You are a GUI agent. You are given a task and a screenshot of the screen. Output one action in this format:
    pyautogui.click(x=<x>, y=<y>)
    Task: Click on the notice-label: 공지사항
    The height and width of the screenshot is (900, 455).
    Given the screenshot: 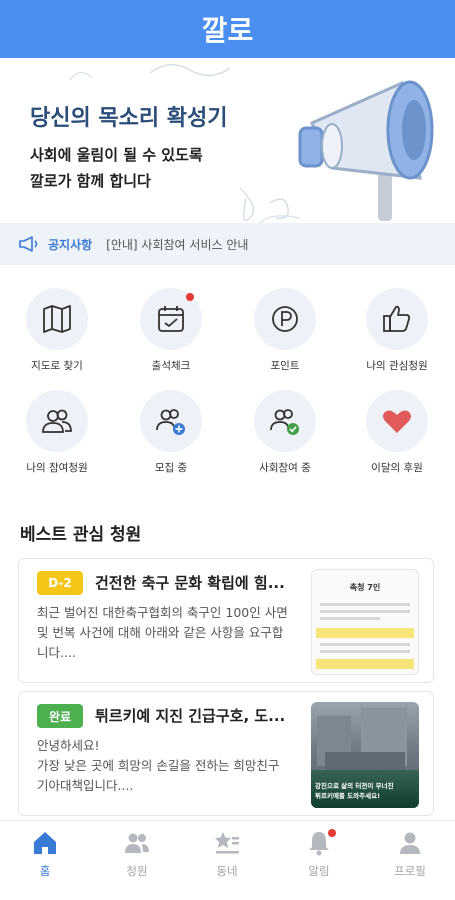 What is the action you would take?
    pyautogui.click(x=70, y=244)
    